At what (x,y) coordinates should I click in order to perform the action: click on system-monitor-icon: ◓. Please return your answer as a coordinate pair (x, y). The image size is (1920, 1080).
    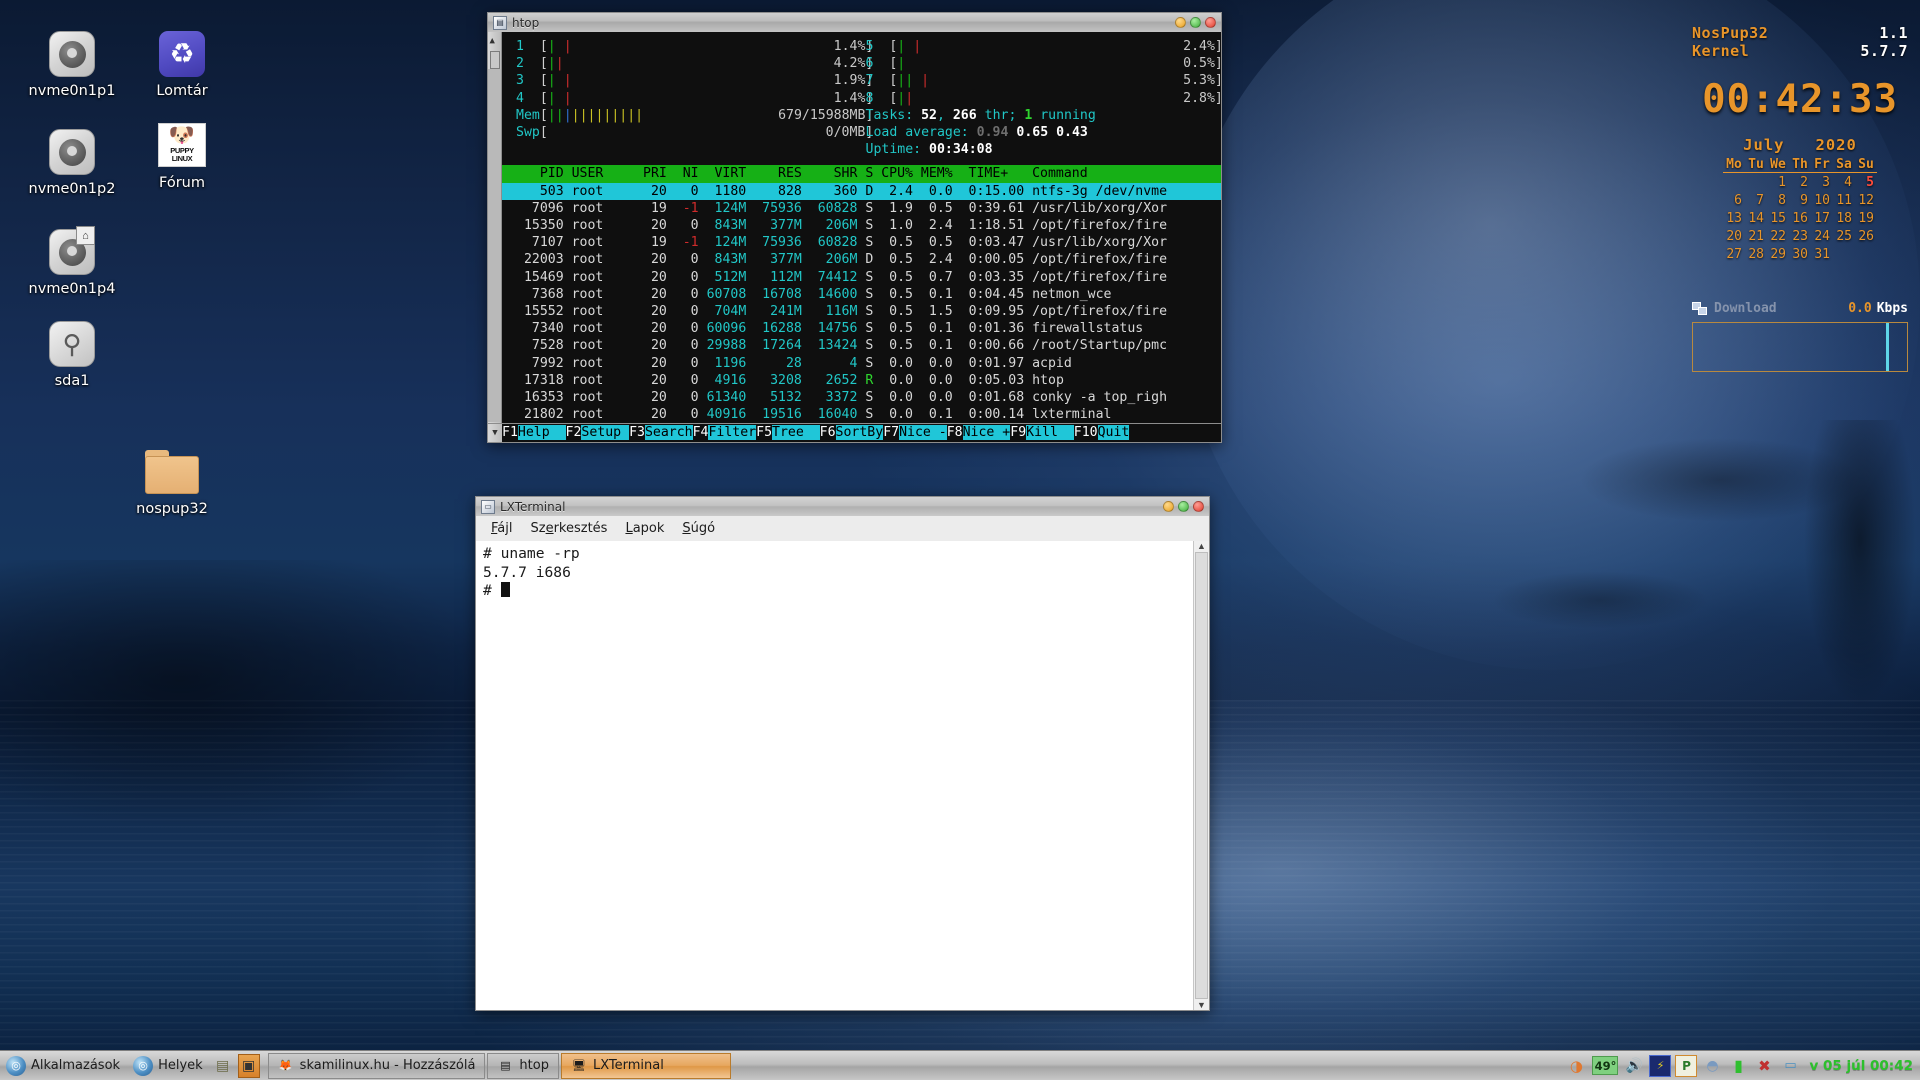
    Looking at the image, I should click on (1712, 1066).